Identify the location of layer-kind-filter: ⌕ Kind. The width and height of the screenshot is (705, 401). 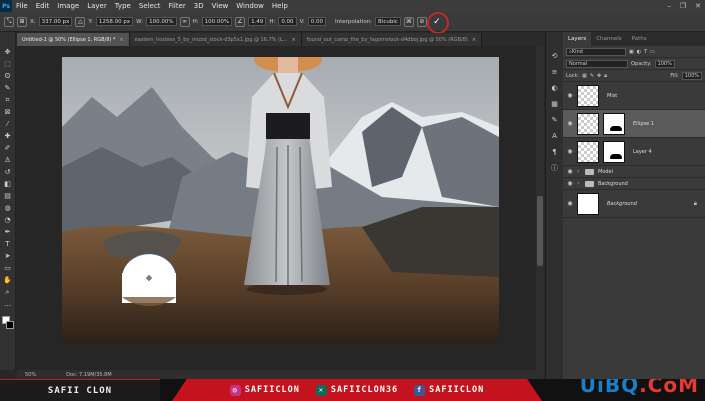
(596, 51).